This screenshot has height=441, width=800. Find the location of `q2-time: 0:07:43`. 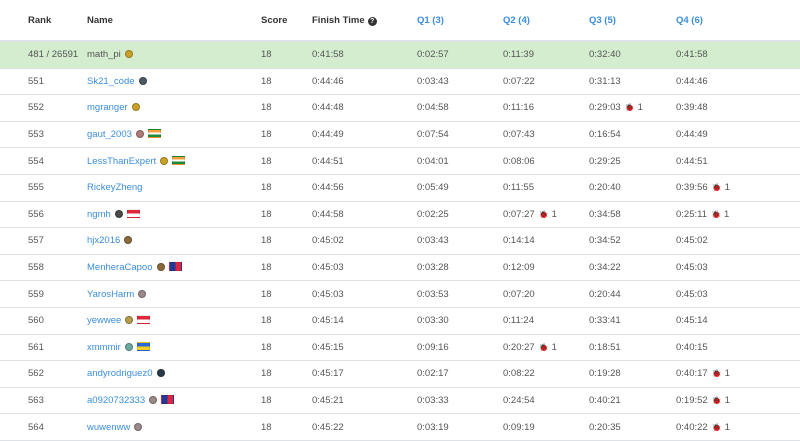

q2-time: 0:07:43 is located at coordinates (519, 135).